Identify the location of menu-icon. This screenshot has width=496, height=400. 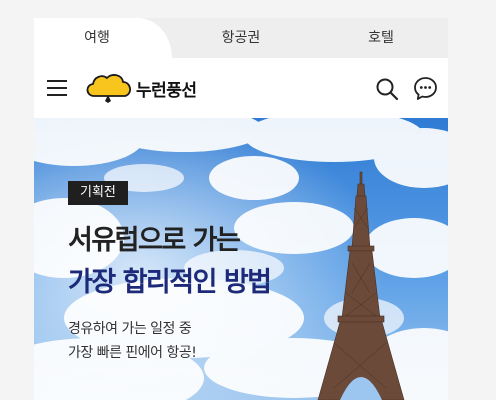
(57, 88).